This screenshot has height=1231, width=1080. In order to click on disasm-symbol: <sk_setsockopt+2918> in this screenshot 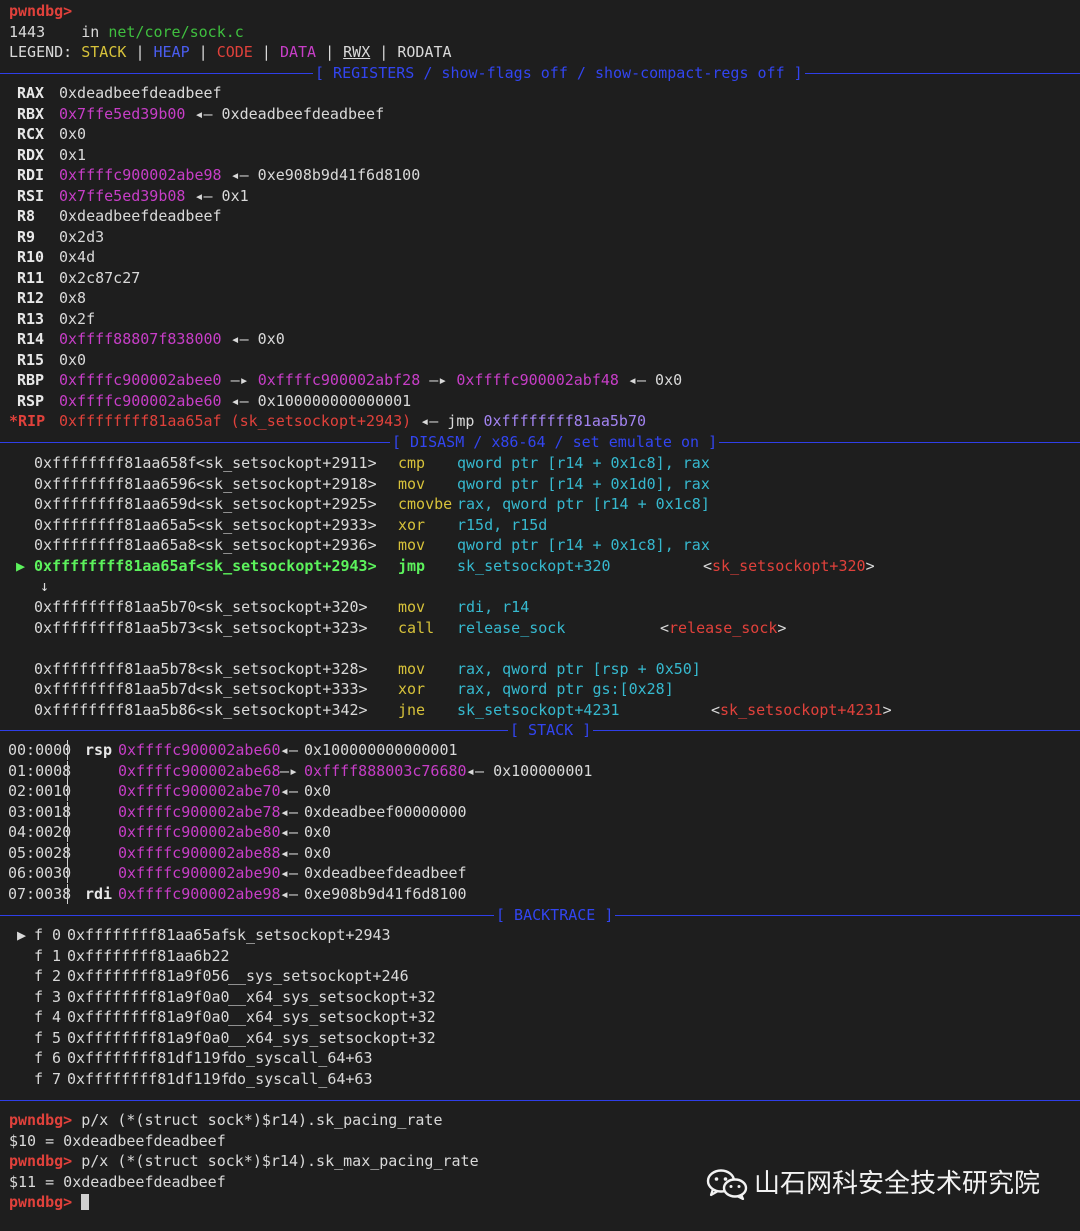, I will do `click(286, 483)`.